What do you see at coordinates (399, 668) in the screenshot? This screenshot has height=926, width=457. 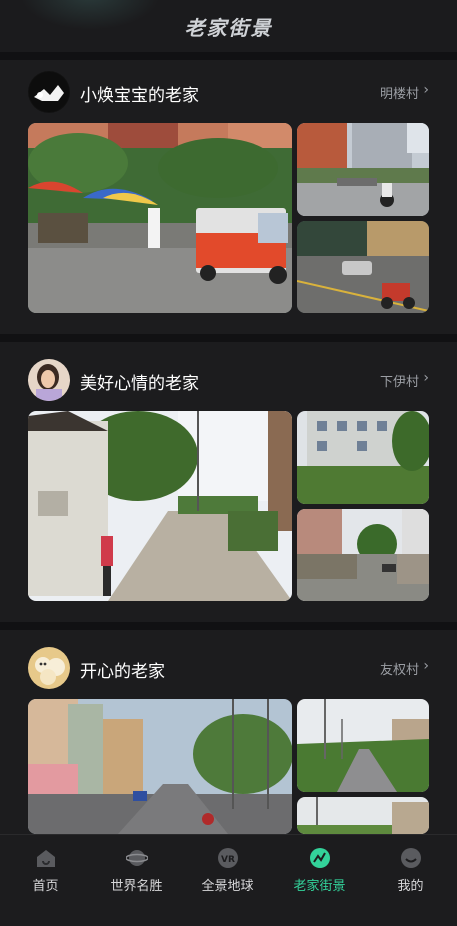 I see `village-name: 友权村` at bounding box center [399, 668].